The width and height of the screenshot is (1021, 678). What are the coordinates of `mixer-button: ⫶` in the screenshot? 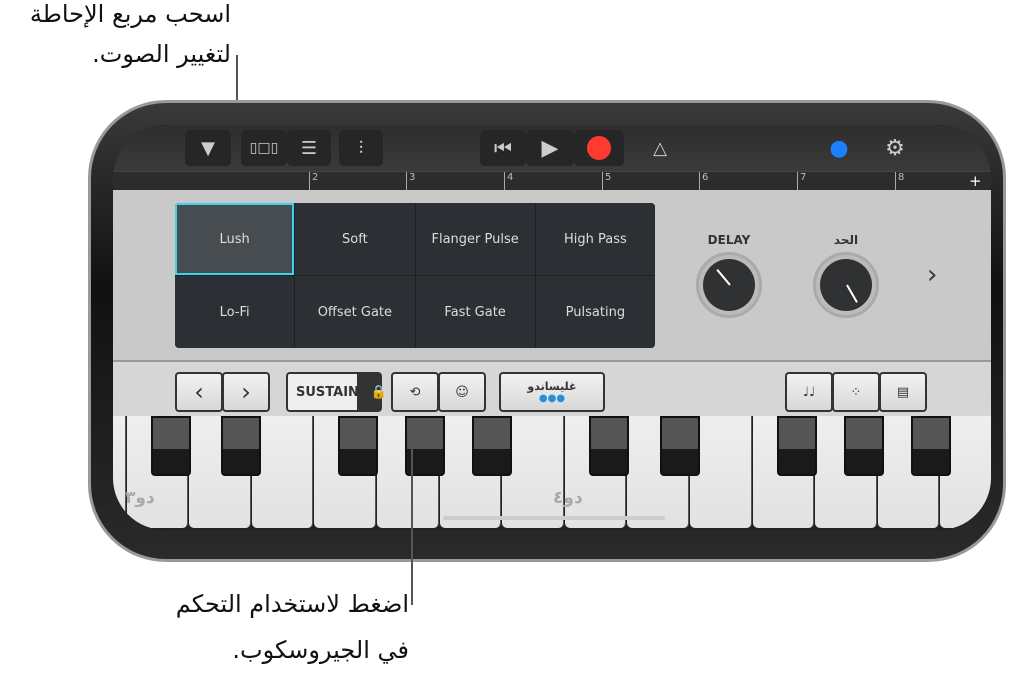 It's located at (361, 148).